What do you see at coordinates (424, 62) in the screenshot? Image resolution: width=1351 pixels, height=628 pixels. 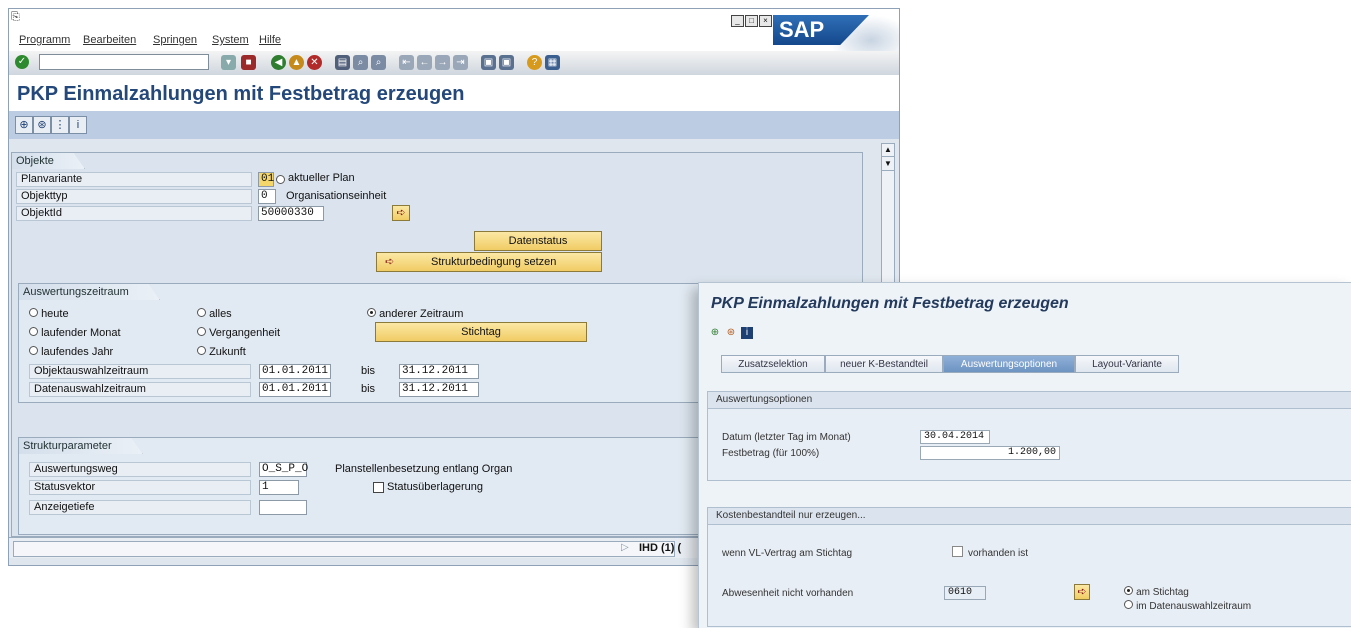 I see `prev-page-icon: ←` at bounding box center [424, 62].